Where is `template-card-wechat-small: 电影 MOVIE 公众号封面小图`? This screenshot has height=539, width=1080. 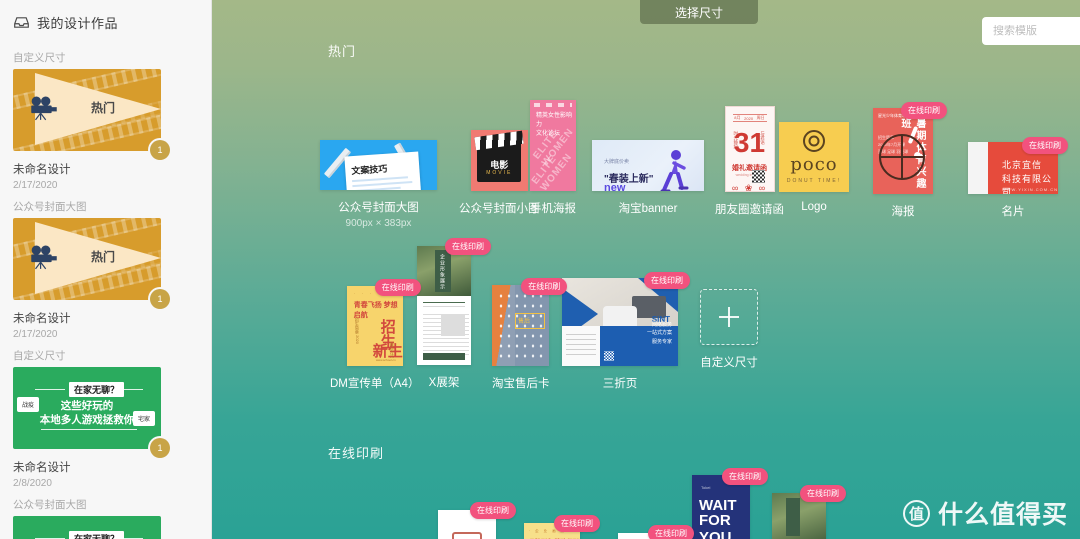
template-card-wechat-small: 电影 MOVIE 公众号封面小图 is located at coordinates (499, 173).